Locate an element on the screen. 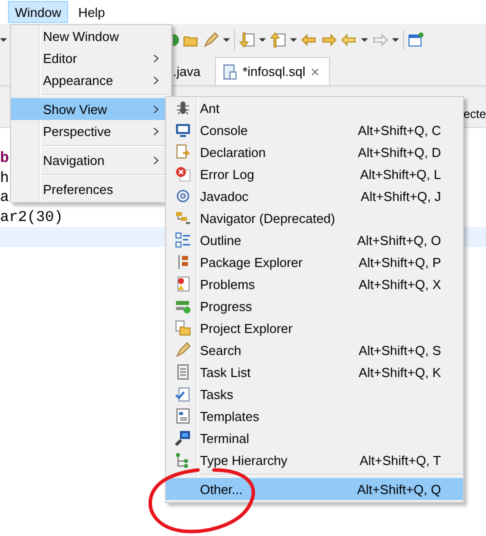  checklist-icon is located at coordinates (183, 394).